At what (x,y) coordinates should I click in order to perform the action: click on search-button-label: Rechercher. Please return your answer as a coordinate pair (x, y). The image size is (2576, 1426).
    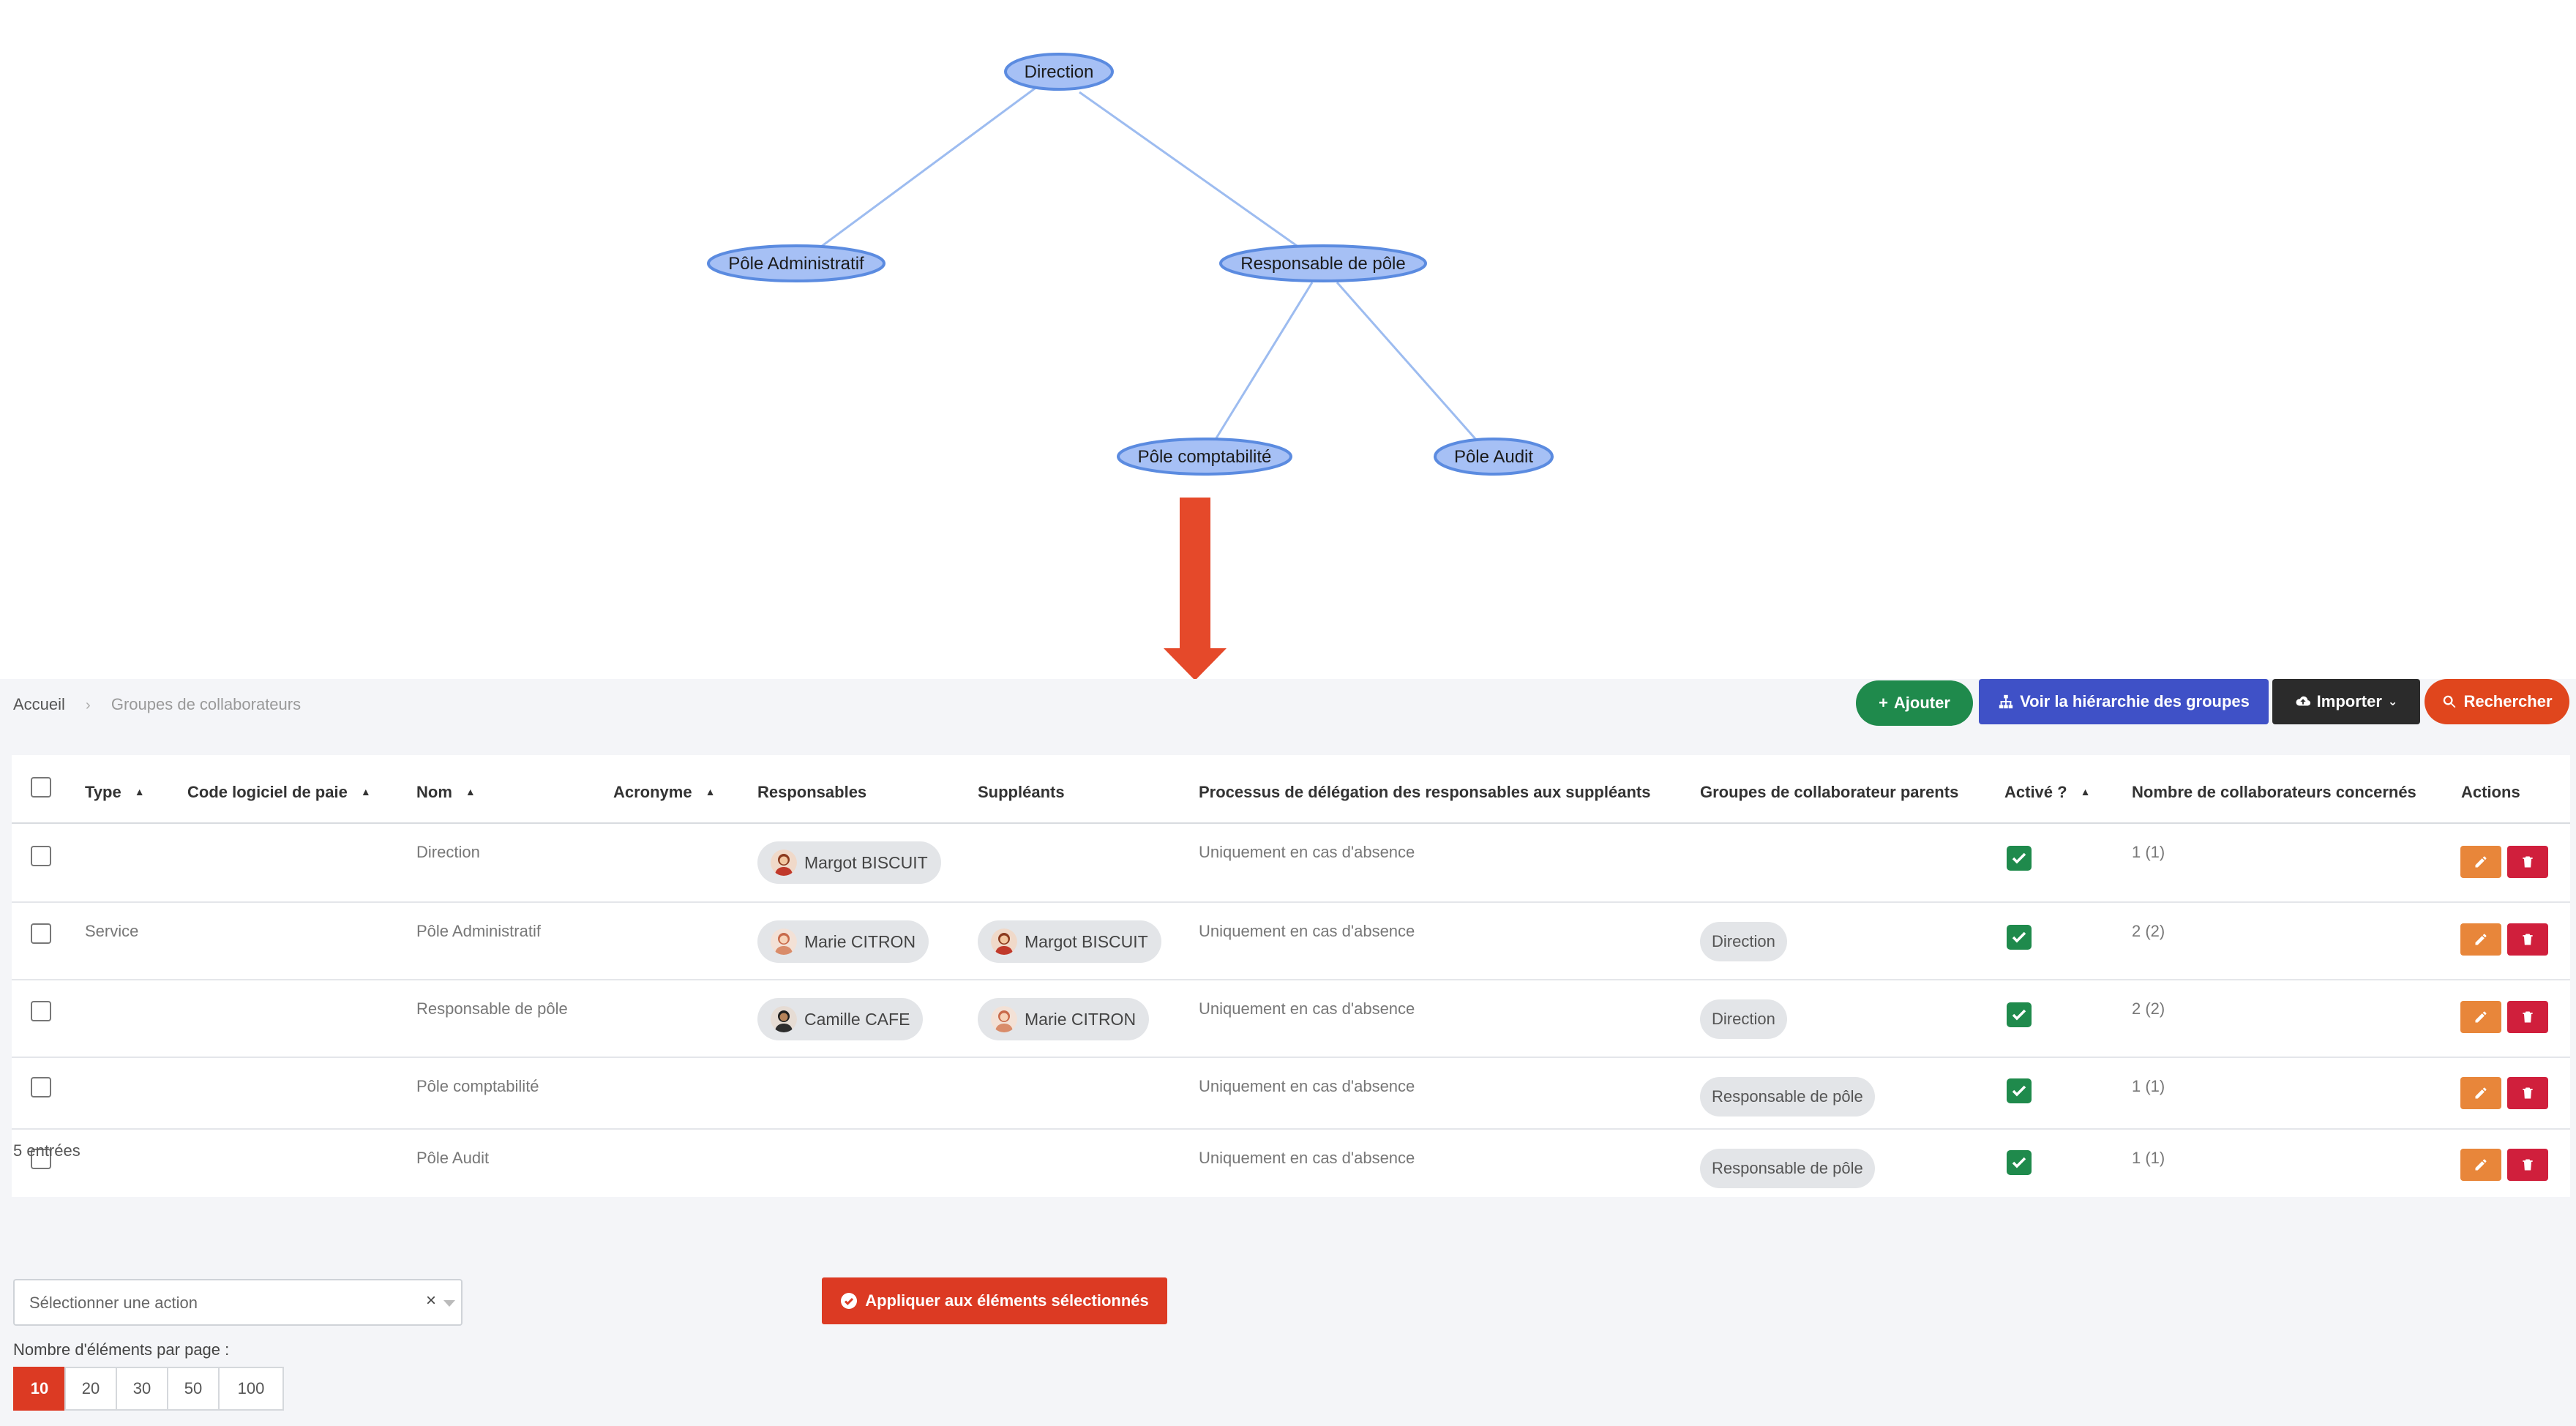
    Looking at the image, I should click on (2508, 701).